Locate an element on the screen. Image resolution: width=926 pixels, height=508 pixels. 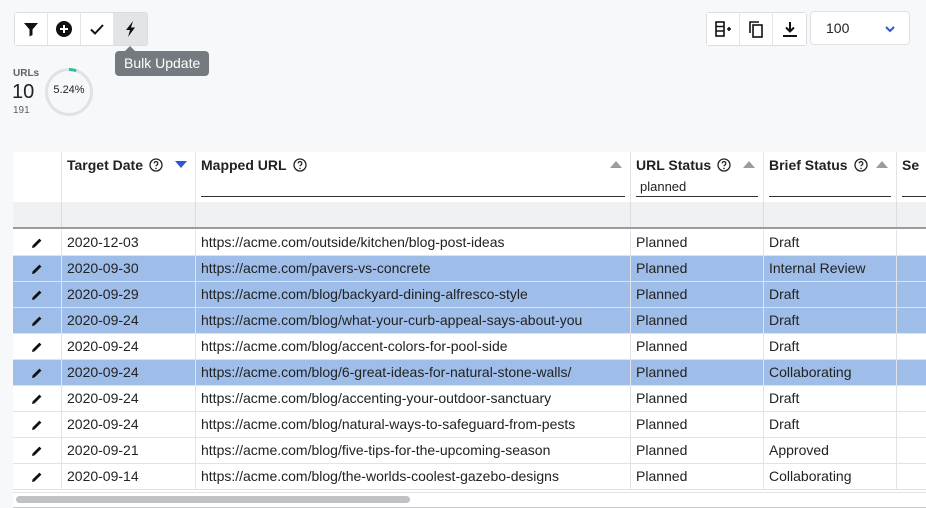
bolt-icon is located at coordinates (130, 29).